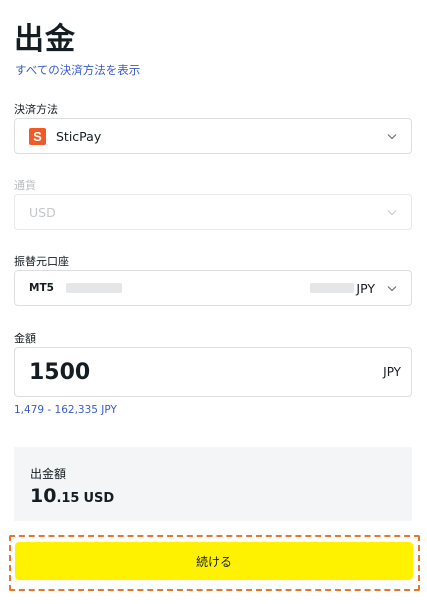 This screenshot has width=427, height=604. I want to click on platform-badge: MT5, so click(41, 288).